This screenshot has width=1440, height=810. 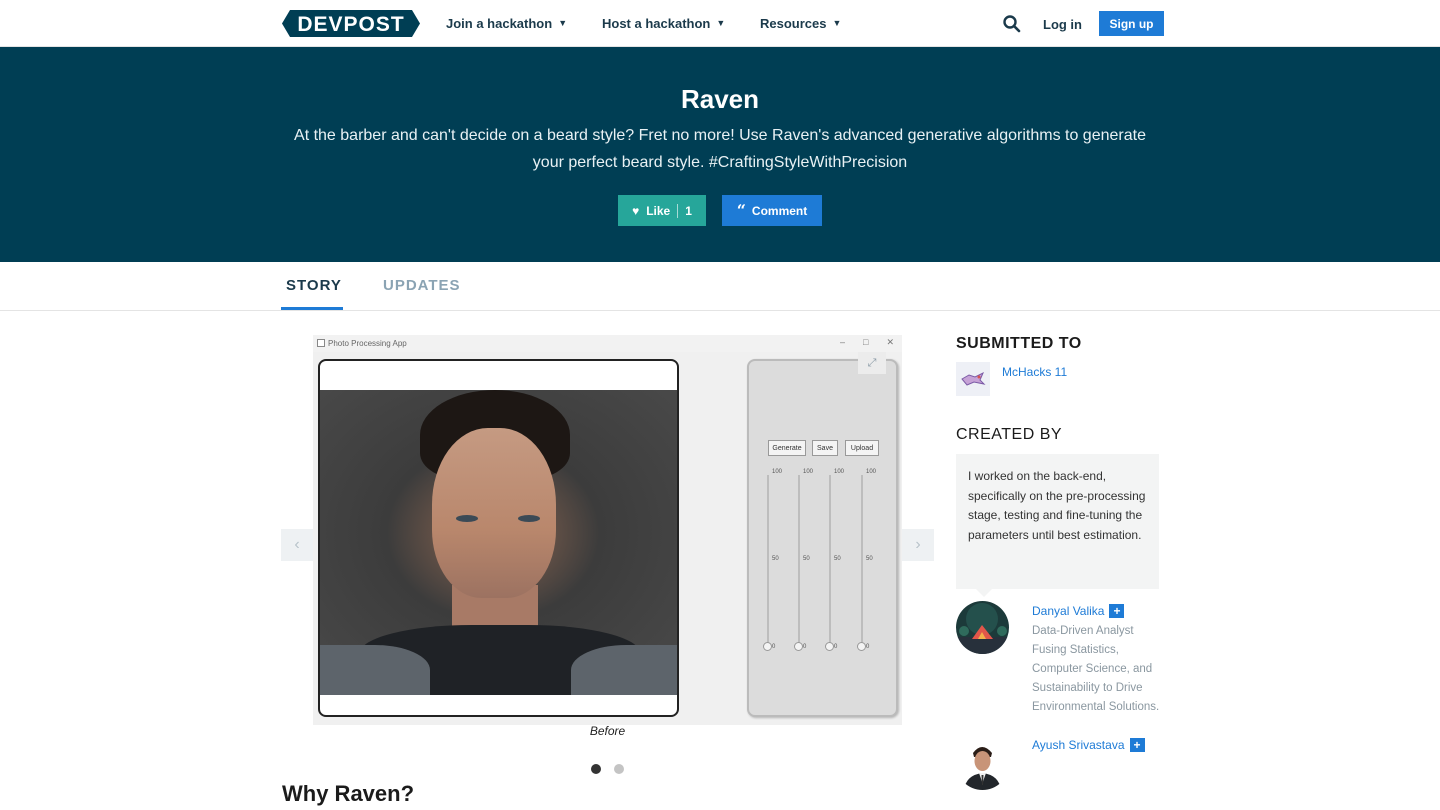 I want to click on project-tabs: STORY UPDATES, so click(x=720, y=286).